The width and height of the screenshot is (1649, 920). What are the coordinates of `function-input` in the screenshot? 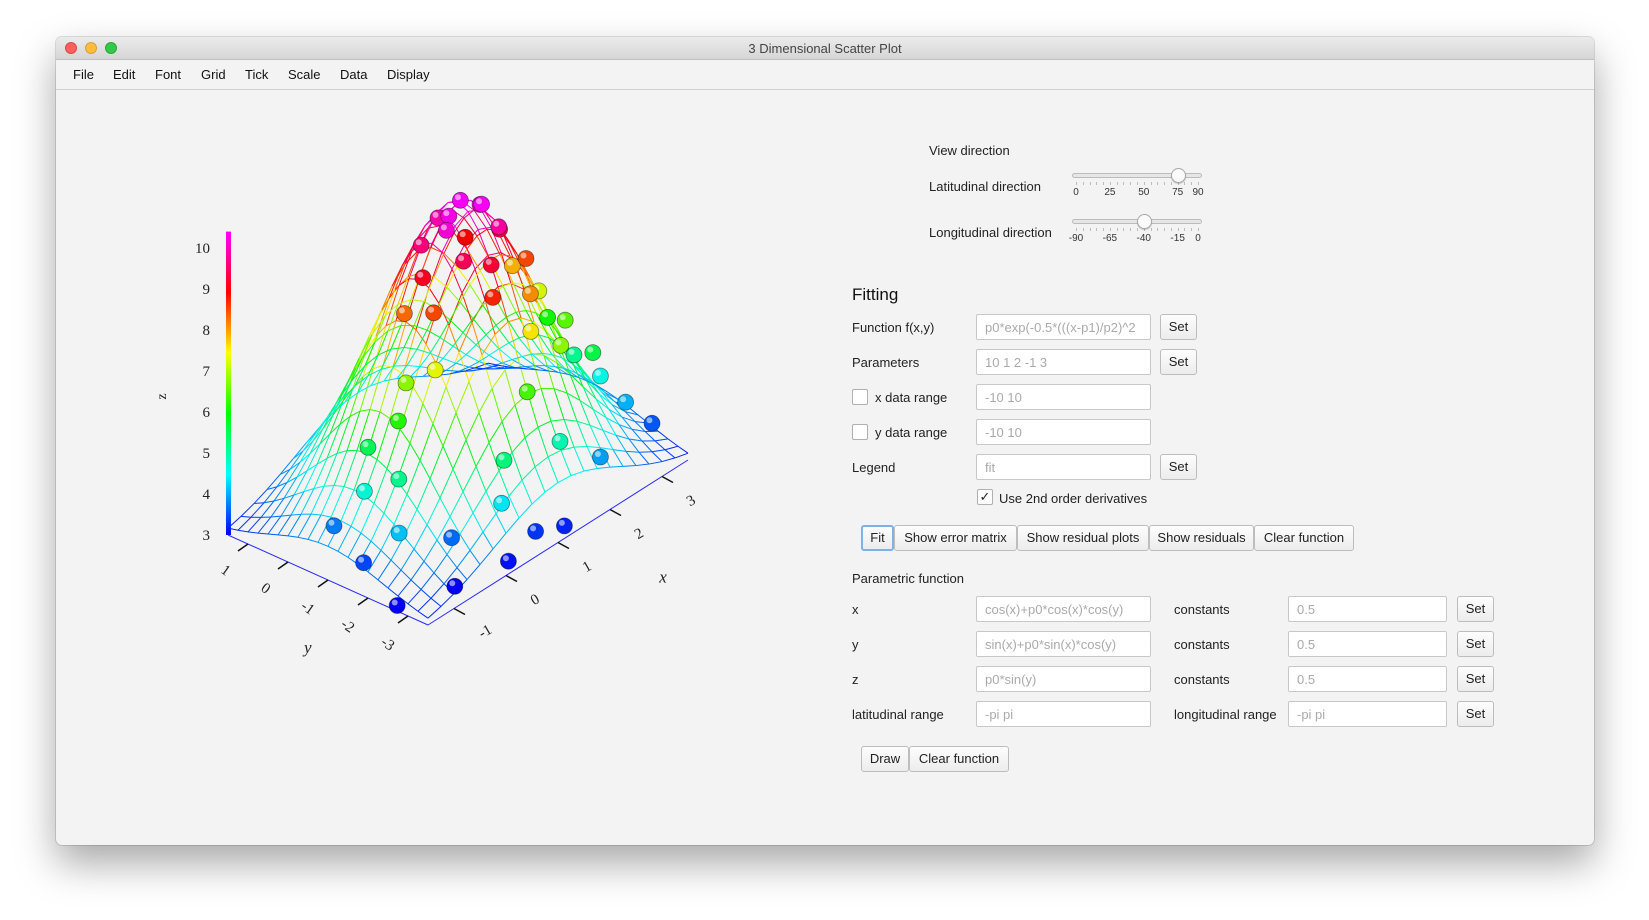 It's located at (1063, 327).